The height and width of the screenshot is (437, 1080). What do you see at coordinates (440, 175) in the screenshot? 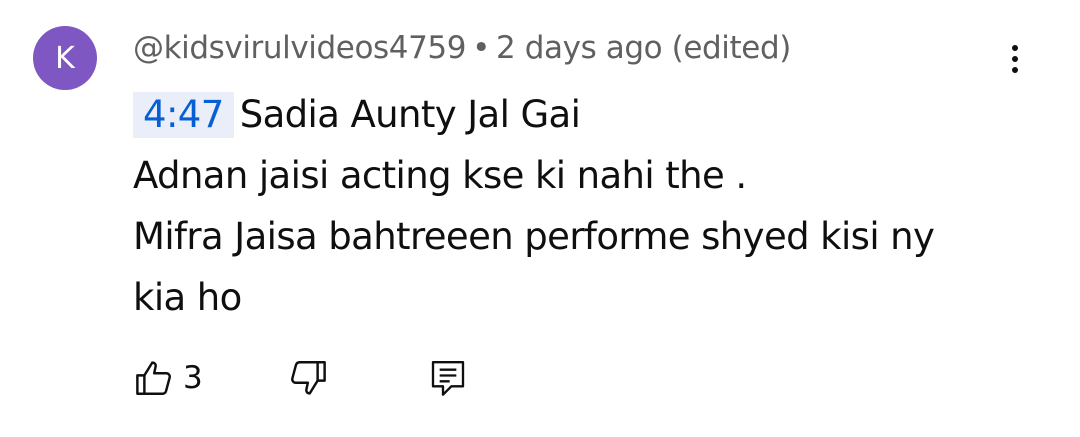
I see `comment-line: Adnan jaisi acting kse ki nahi the .` at bounding box center [440, 175].